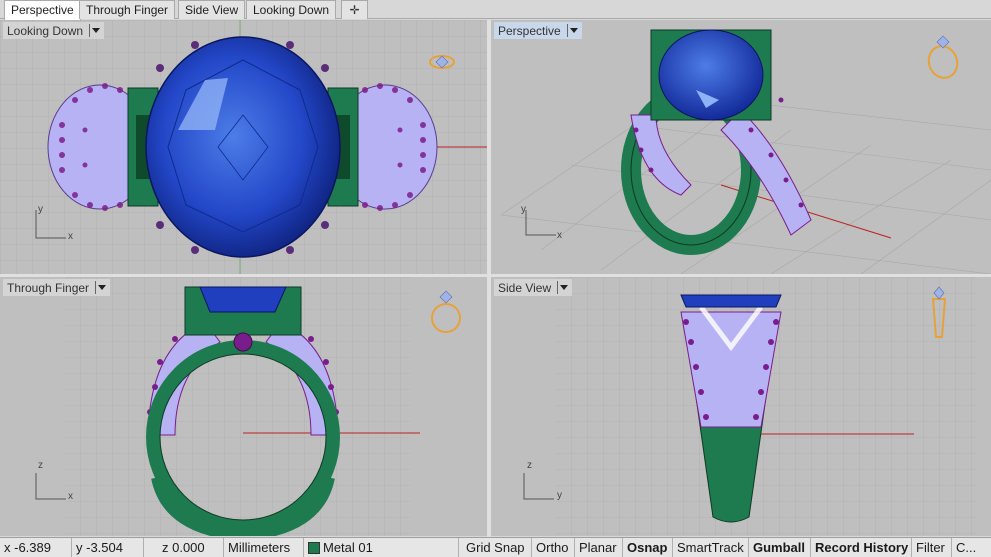 The width and height of the screenshot is (991, 557). I want to click on viewport-title-through-finger: Through Finger, so click(57, 287).